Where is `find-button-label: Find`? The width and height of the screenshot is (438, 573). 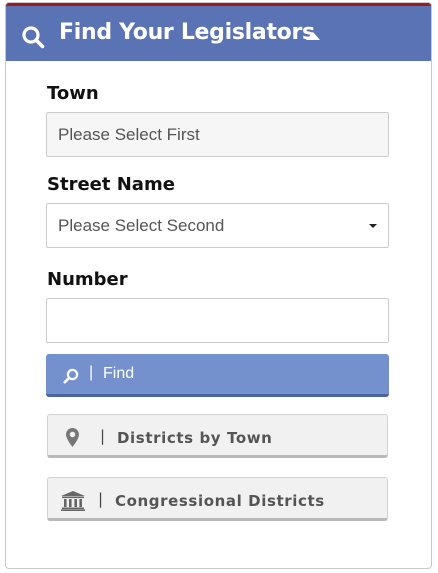
find-button-label: Find is located at coordinates (119, 373).